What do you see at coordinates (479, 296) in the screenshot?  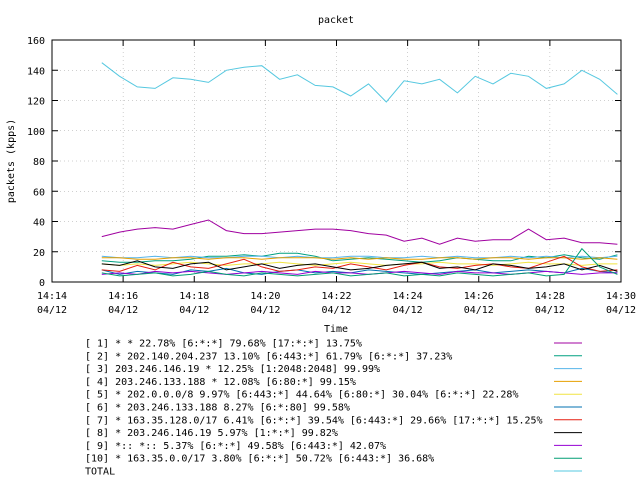 I see `x-tick-label-time: 14:26` at bounding box center [479, 296].